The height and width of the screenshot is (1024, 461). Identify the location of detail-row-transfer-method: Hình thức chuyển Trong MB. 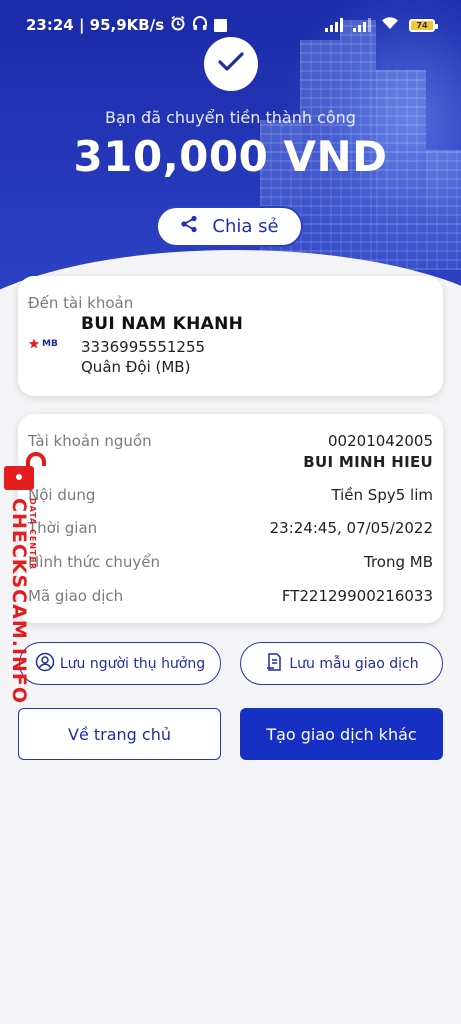
(230, 562).